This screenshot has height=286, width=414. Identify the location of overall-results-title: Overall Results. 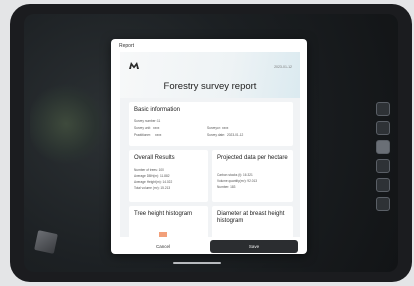
(154, 158).